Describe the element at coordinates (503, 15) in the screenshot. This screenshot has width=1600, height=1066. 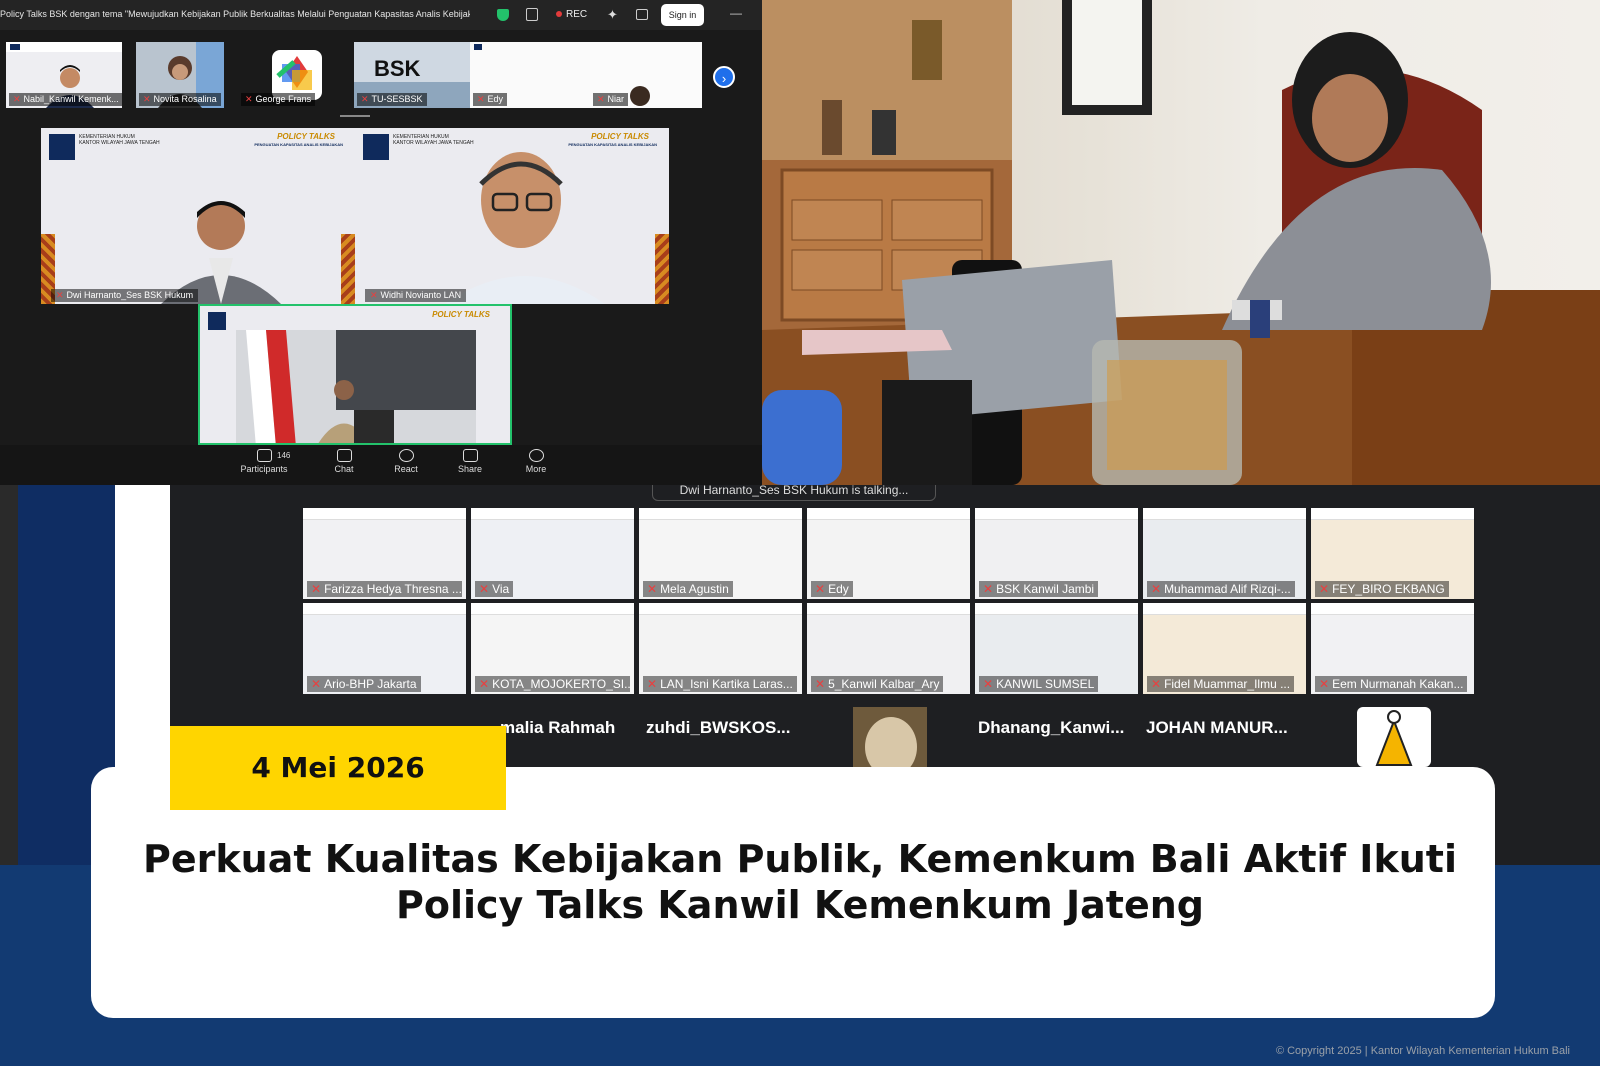
I see `security-shield-icon` at that location.